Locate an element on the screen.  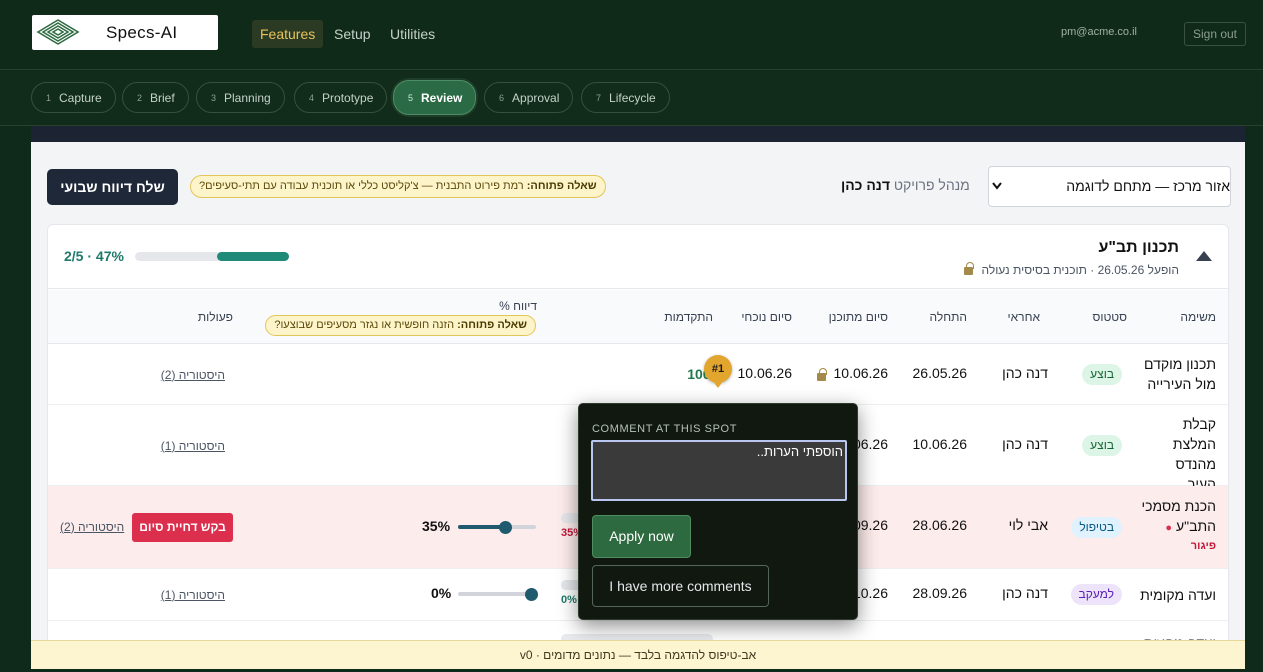
logo-icon is located at coordinates (58, 31).